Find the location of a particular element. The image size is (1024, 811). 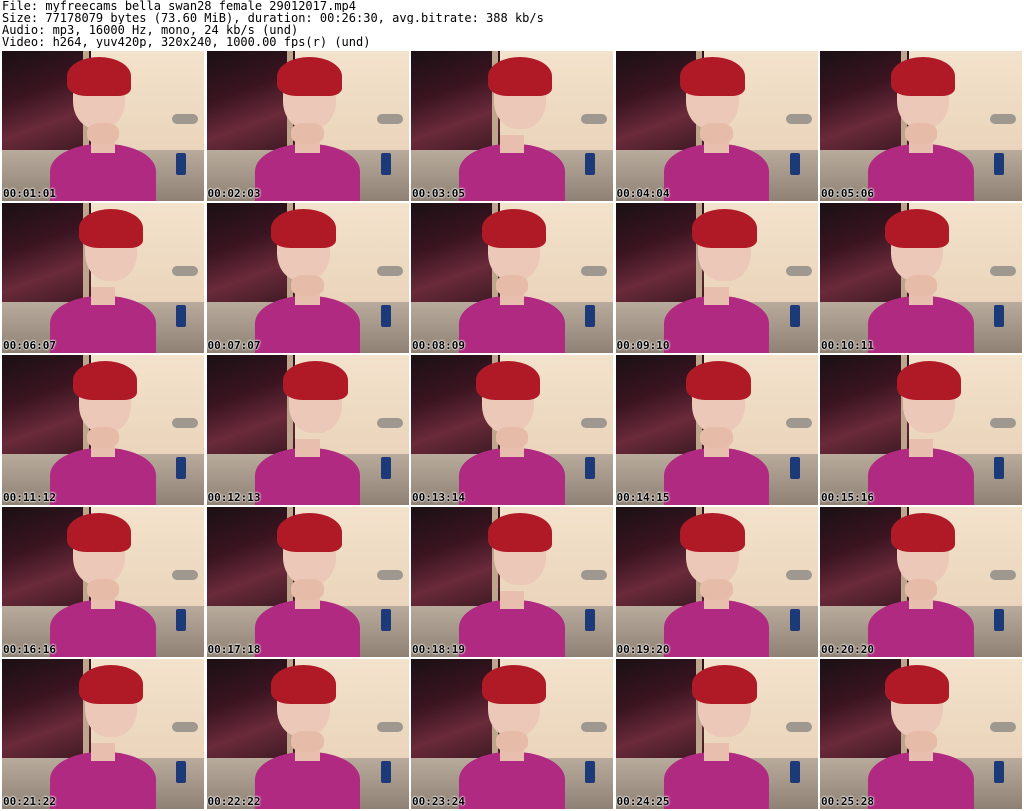

video-thumbnail: 00:23:24 is located at coordinates (512, 734).